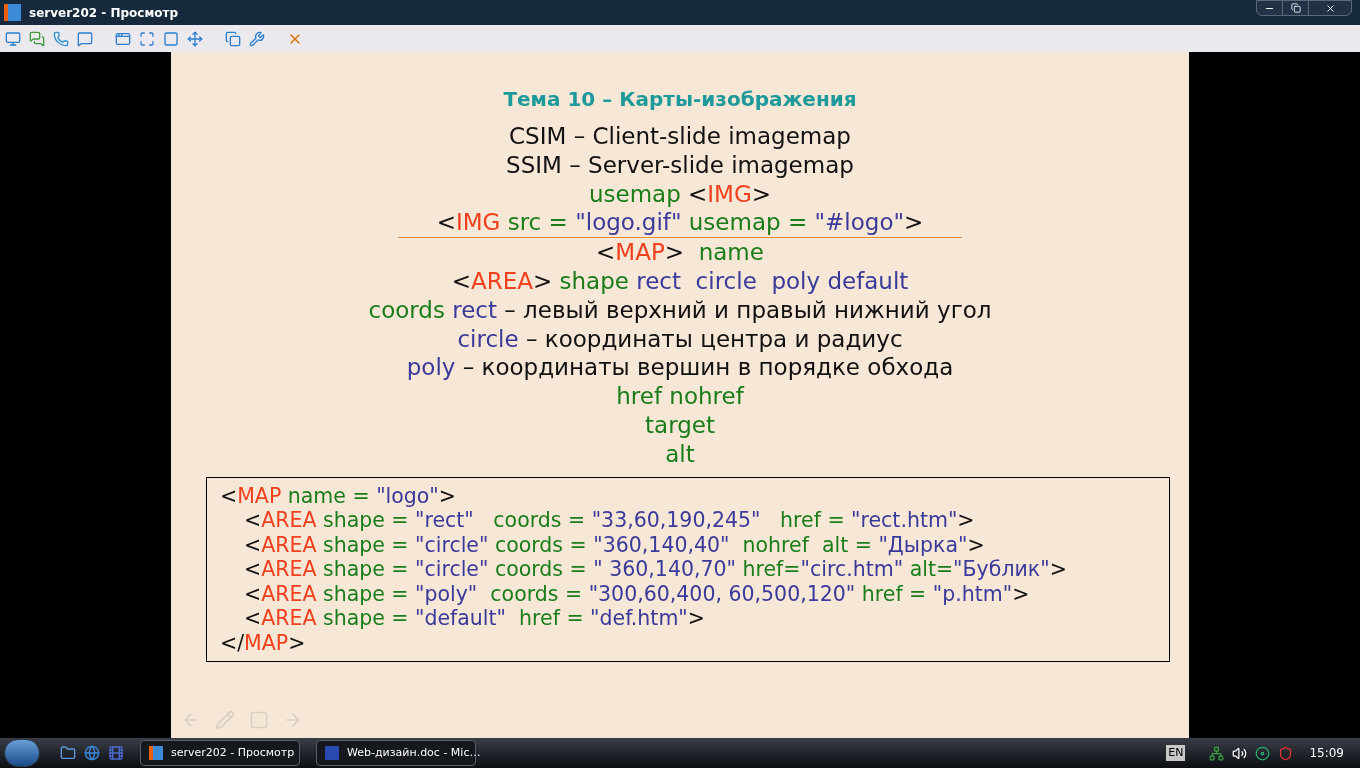  What do you see at coordinates (680, 165) in the screenshot?
I see `slide-line: SSIM – Server-slide imagemap` at bounding box center [680, 165].